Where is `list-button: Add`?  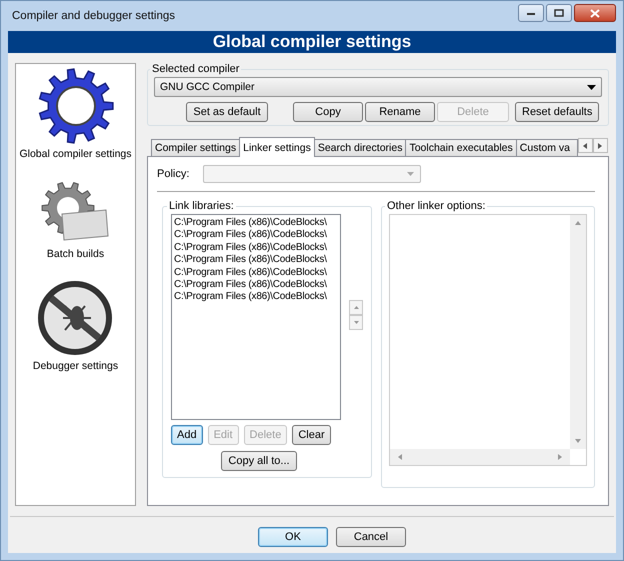
list-button: Add is located at coordinates (187, 435).